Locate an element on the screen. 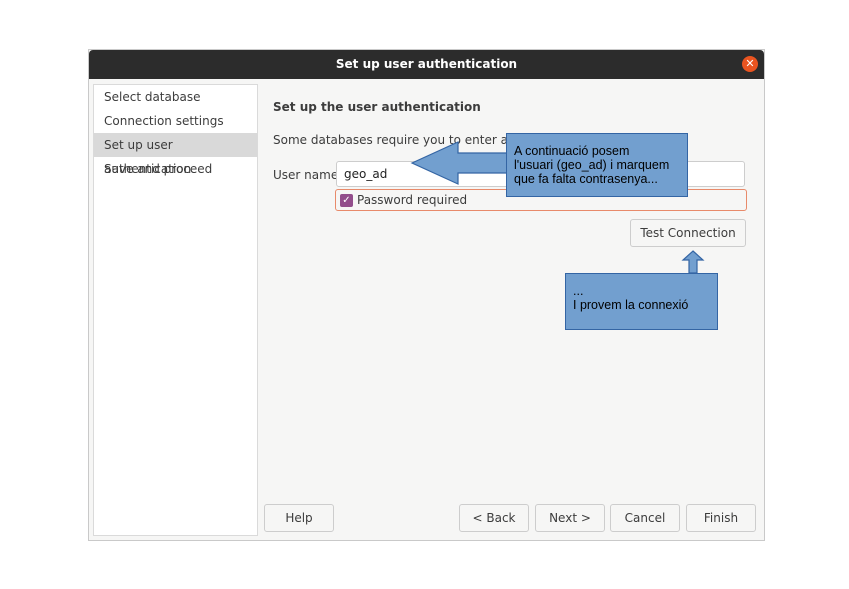 The width and height of the screenshot is (849, 589). close-icon: ✕ is located at coordinates (750, 64).